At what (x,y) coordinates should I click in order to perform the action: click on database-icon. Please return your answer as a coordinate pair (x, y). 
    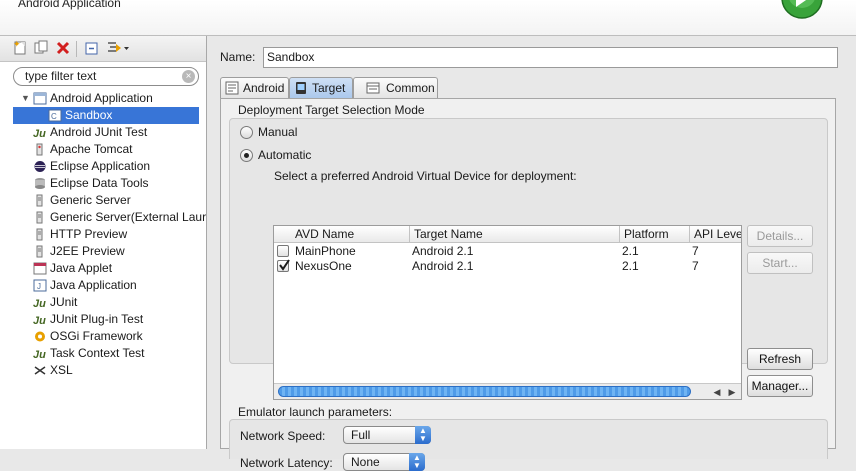
    Looking at the image, I should click on (40, 183).